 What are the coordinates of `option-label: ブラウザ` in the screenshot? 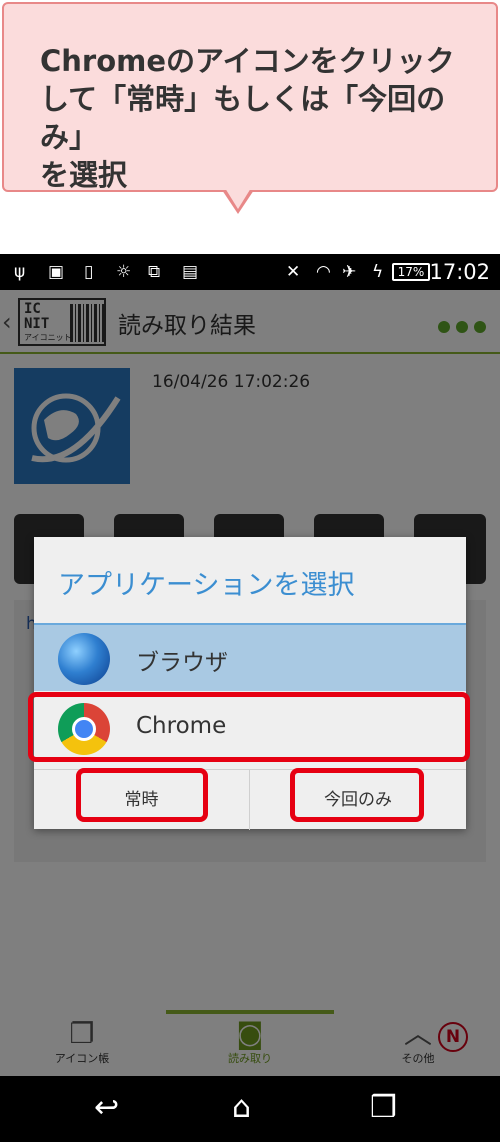 It's located at (182, 663).